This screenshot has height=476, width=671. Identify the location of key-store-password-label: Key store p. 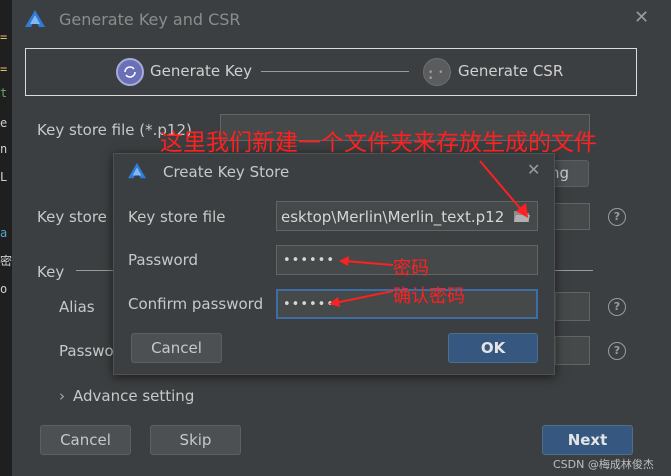
(79, 217).